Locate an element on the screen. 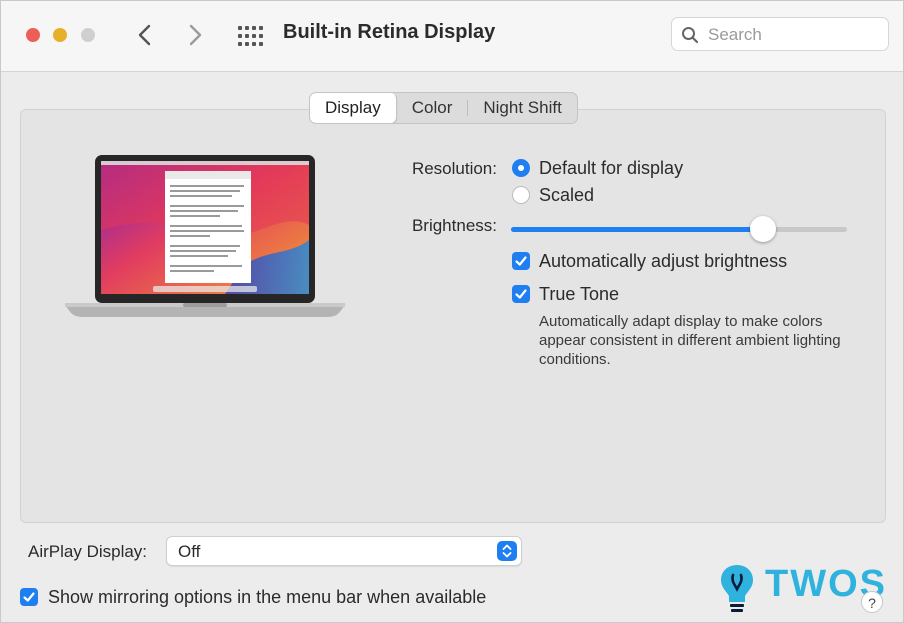 The image size is (904, 623). airplay-display-value: Off is located at coordinates (189, 551).